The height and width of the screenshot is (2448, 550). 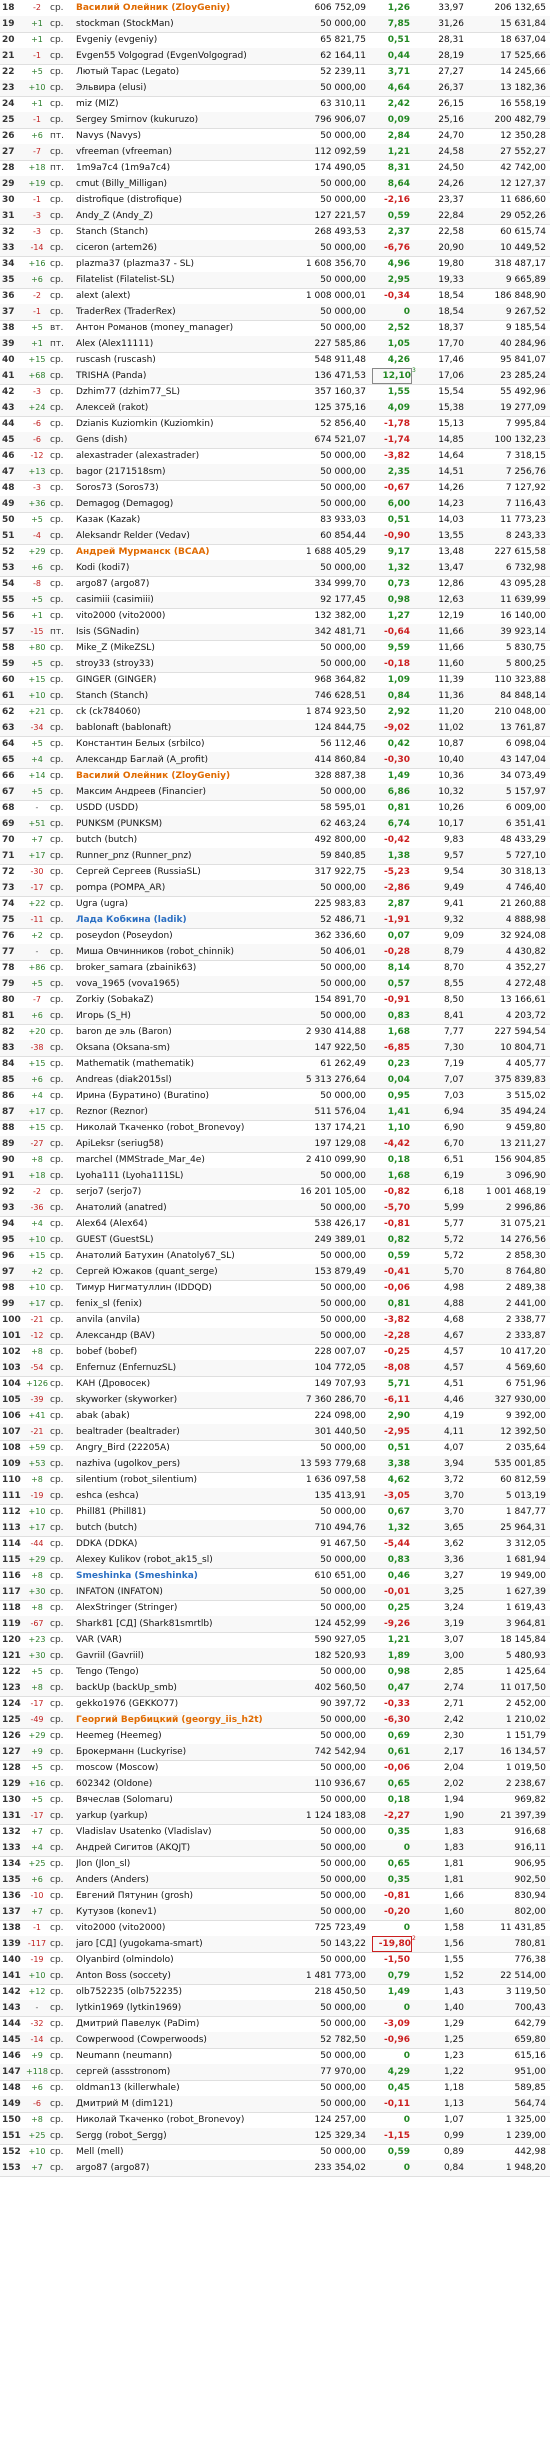 What do you see at coordinates (187, 616) in the screenshot?
I see `participant-name-link: vito2000 (vito2000)` at bounding box center [187, 616].